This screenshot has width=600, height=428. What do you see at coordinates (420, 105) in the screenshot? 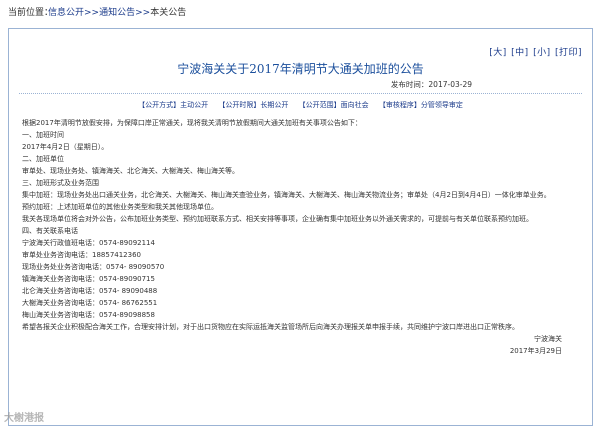
I see `info-item-review: 【审核程序】分管领导审定` at bounding box center [420, 105].